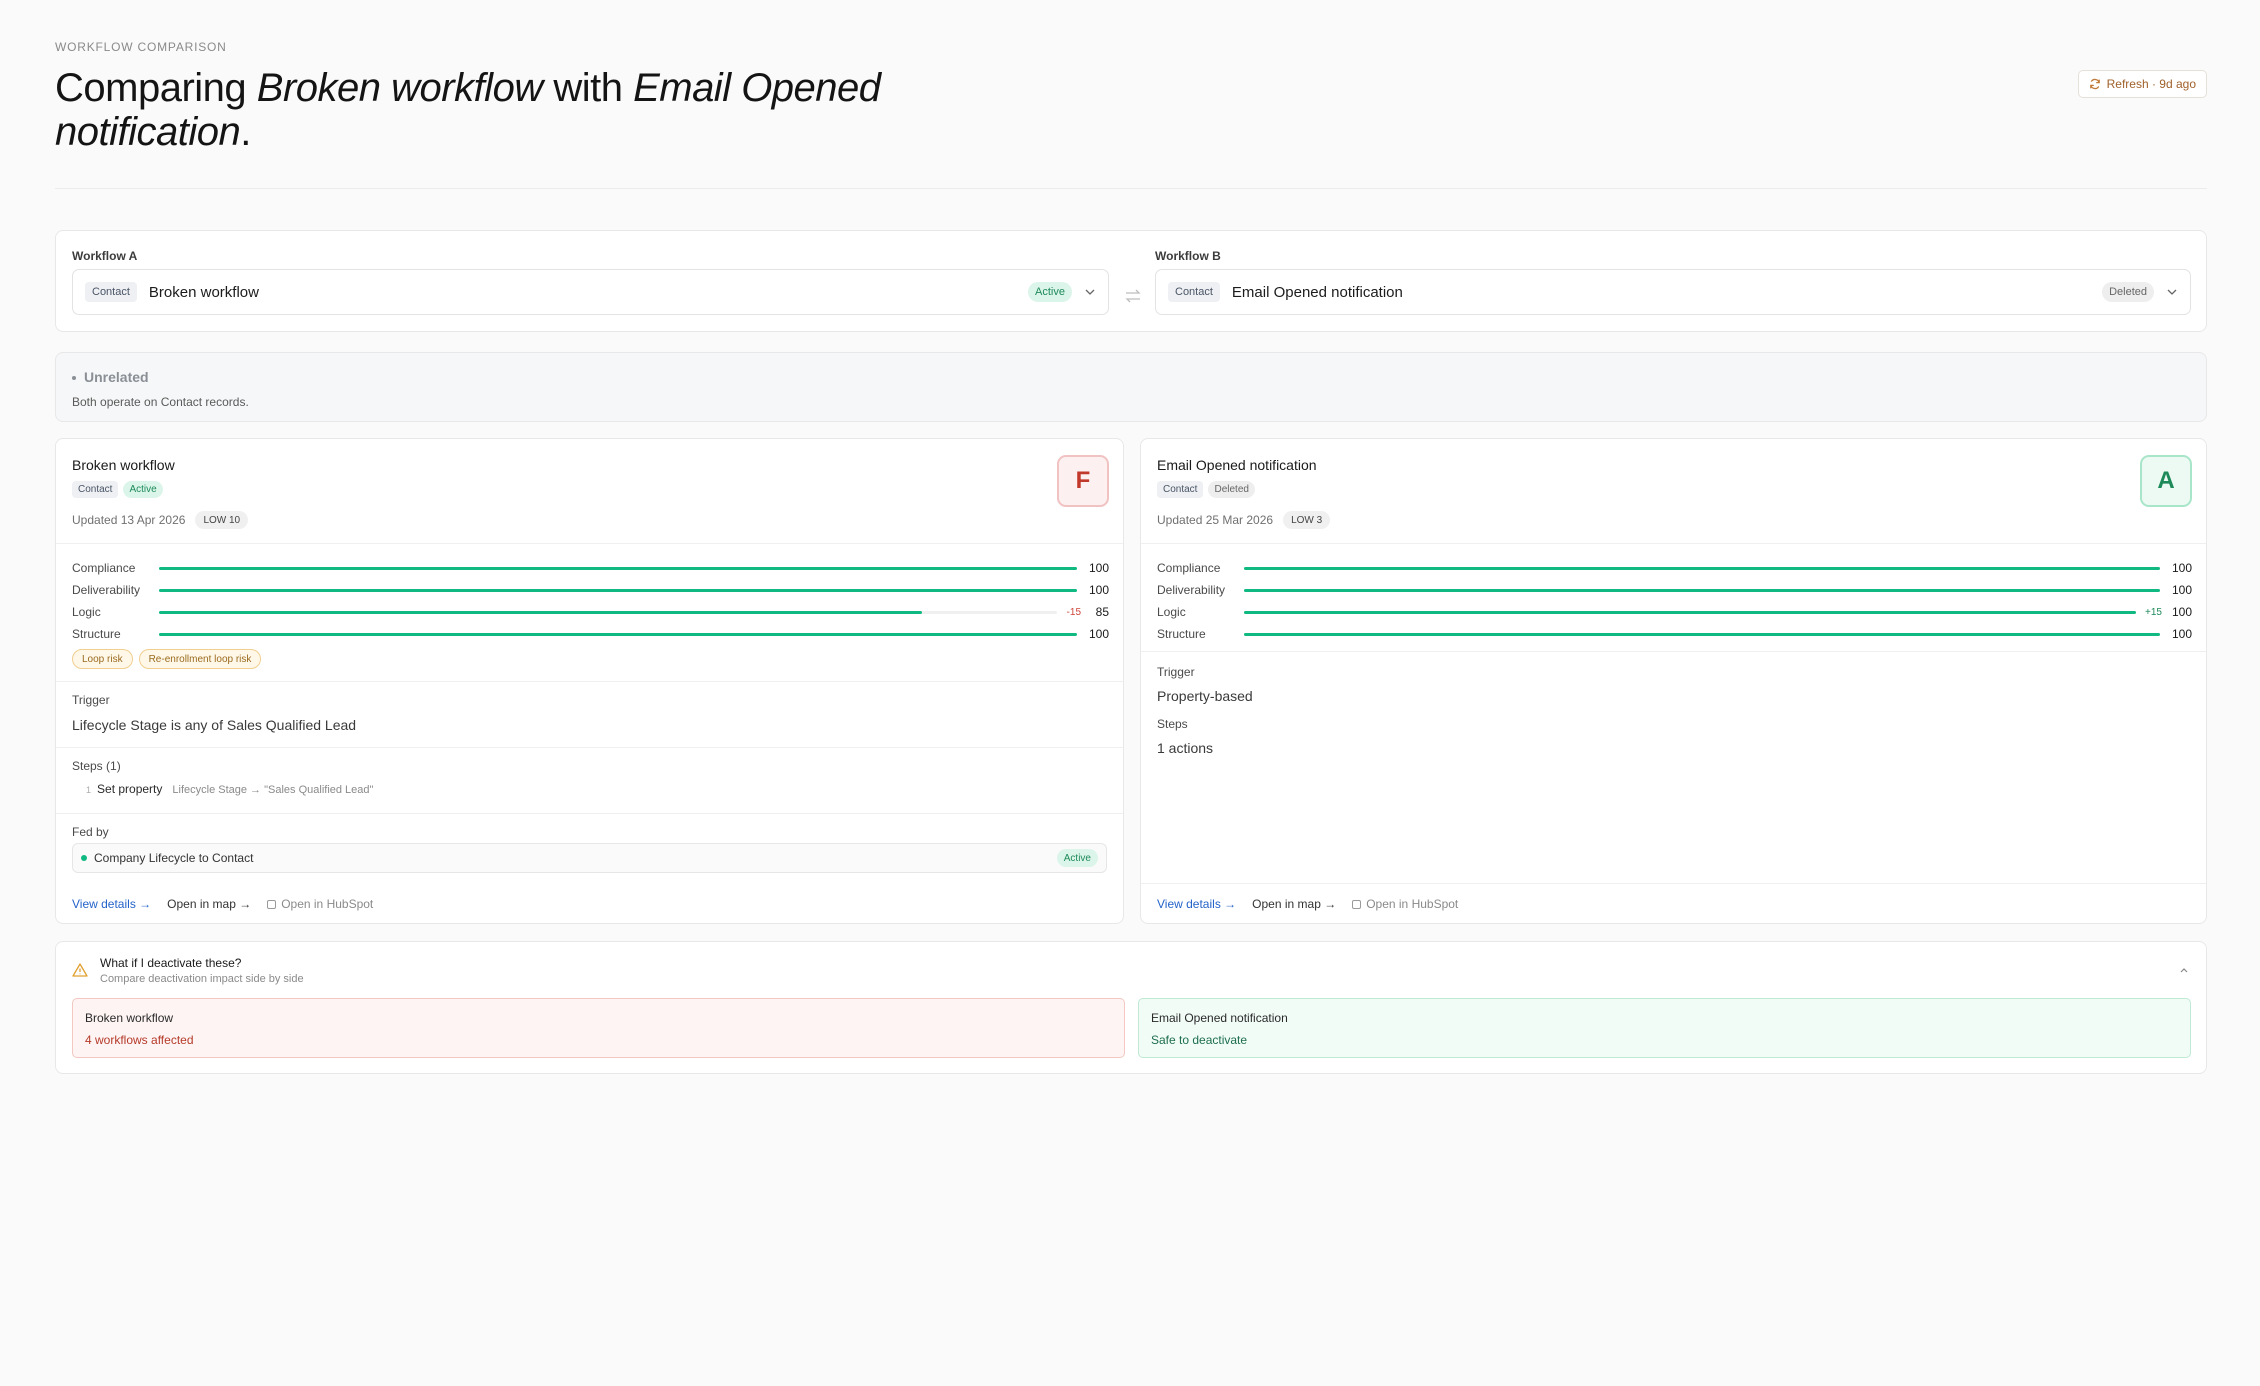  Describe the element at coordinates (2094, 84) in the screenshot. I see `refresh-icon` at that location.